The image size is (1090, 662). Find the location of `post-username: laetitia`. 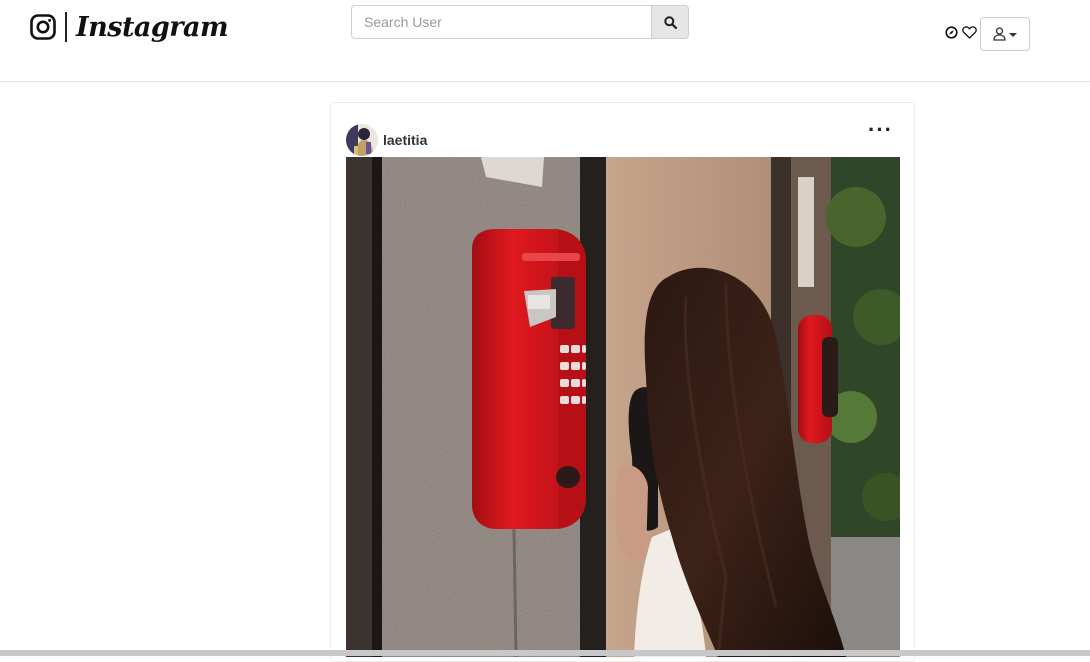

post-username: laetitia is located at coordinates (405, 140).